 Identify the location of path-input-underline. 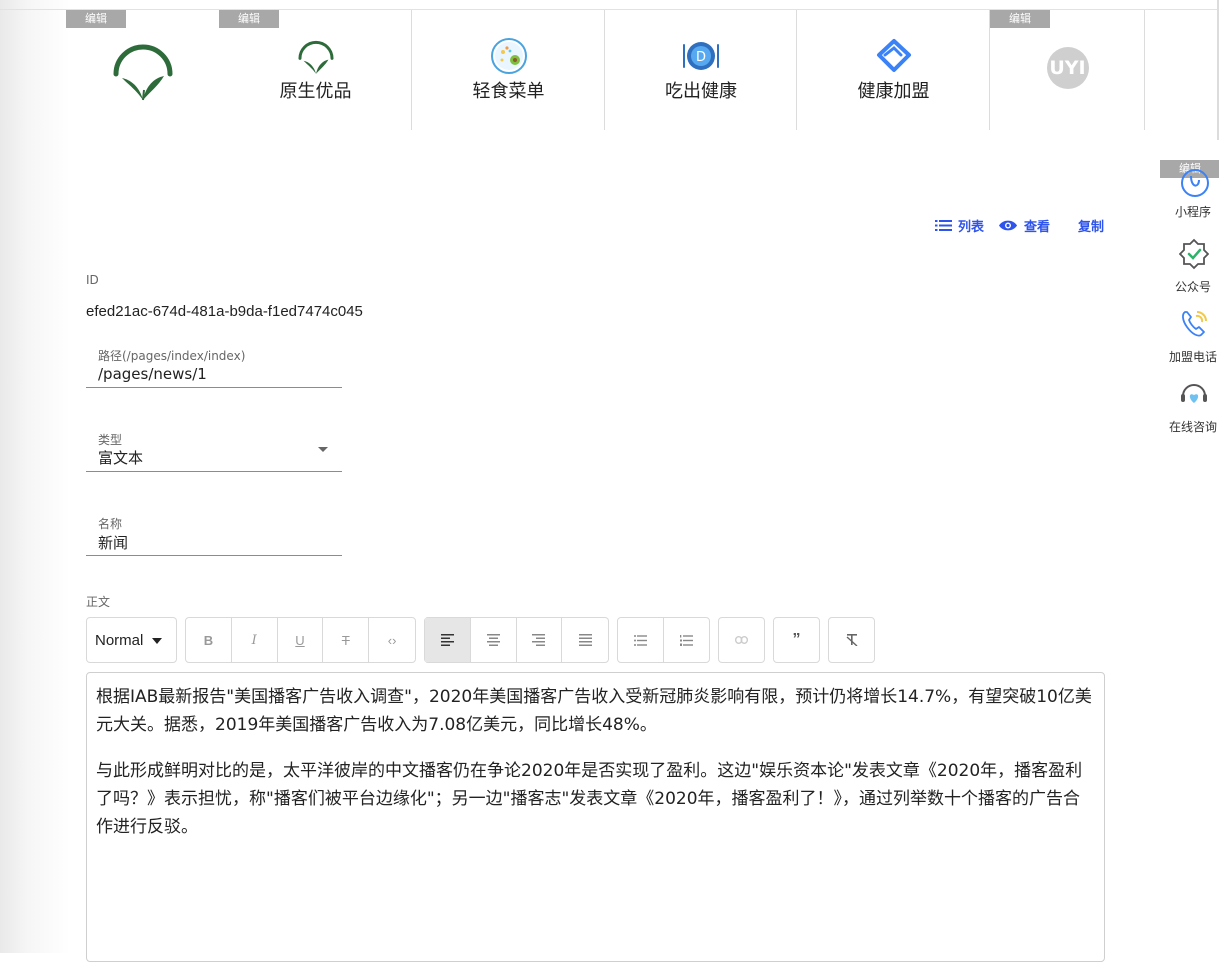
(214, 387).